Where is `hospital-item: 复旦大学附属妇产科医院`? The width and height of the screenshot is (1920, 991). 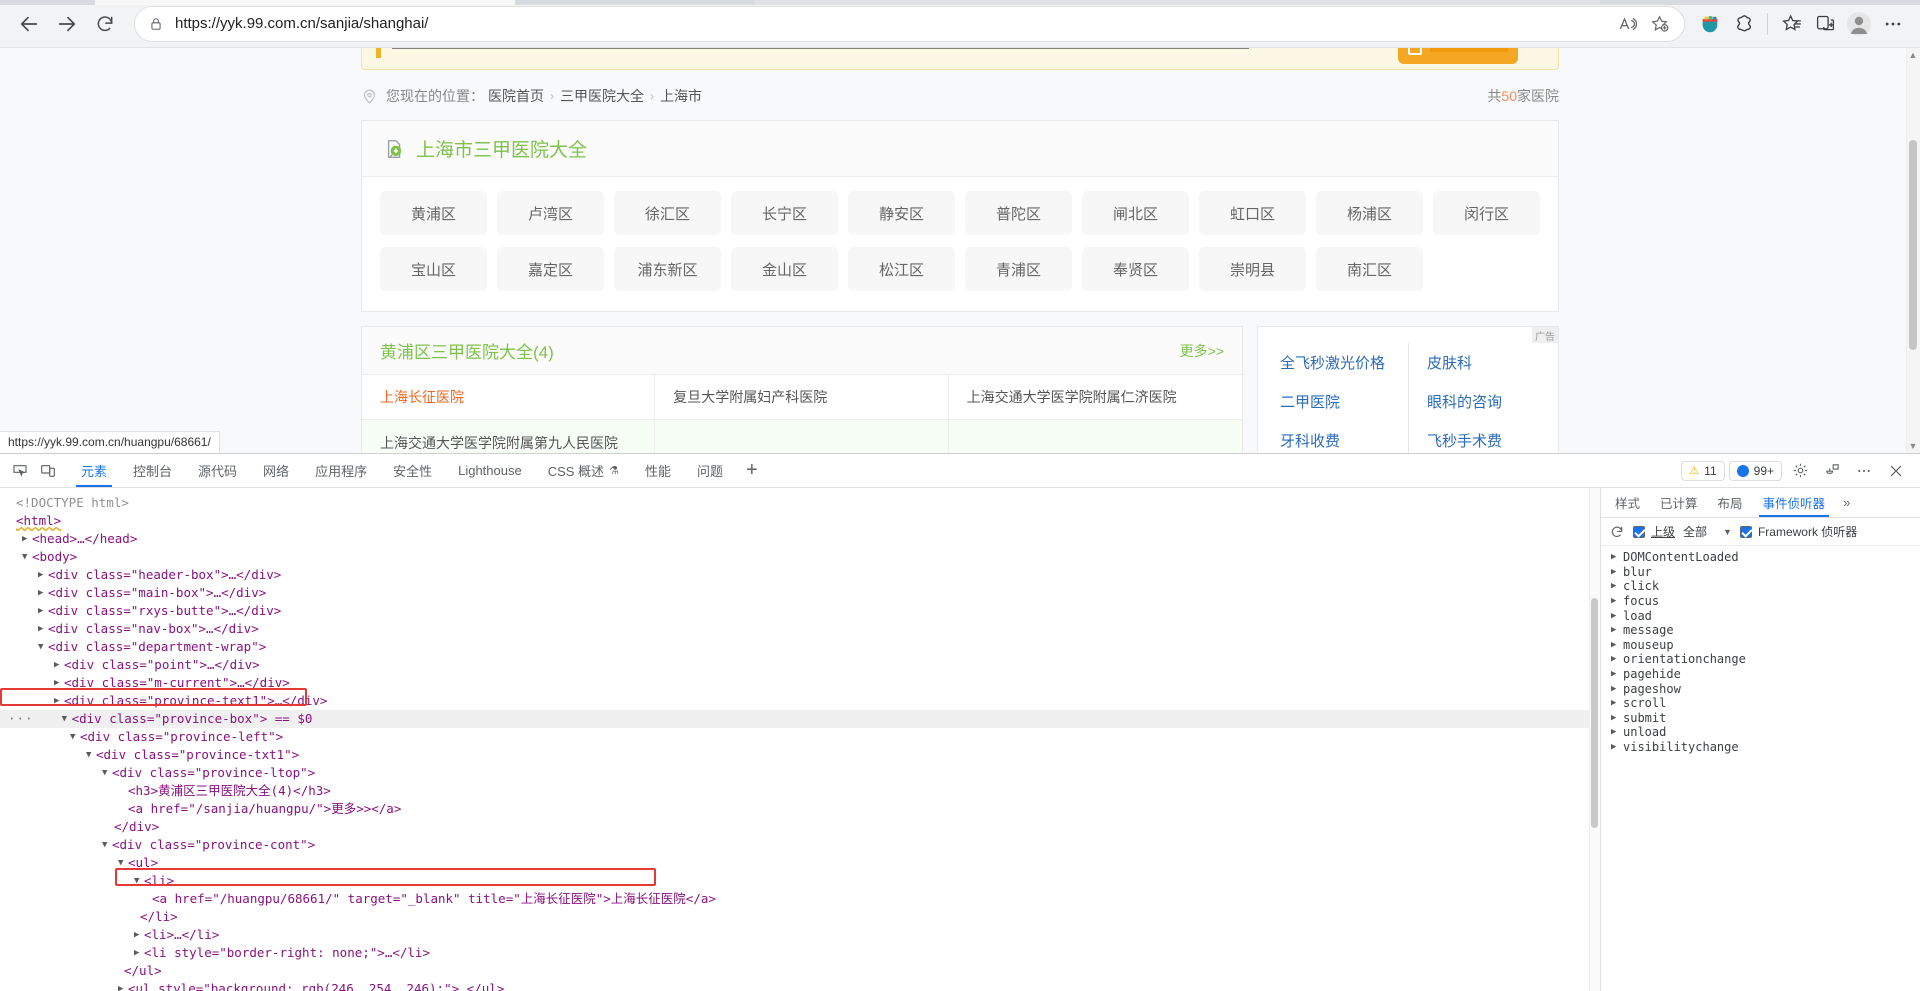 hospital-item: 复旦大学附属妇产科医院 is located at coordinates (802, 397).